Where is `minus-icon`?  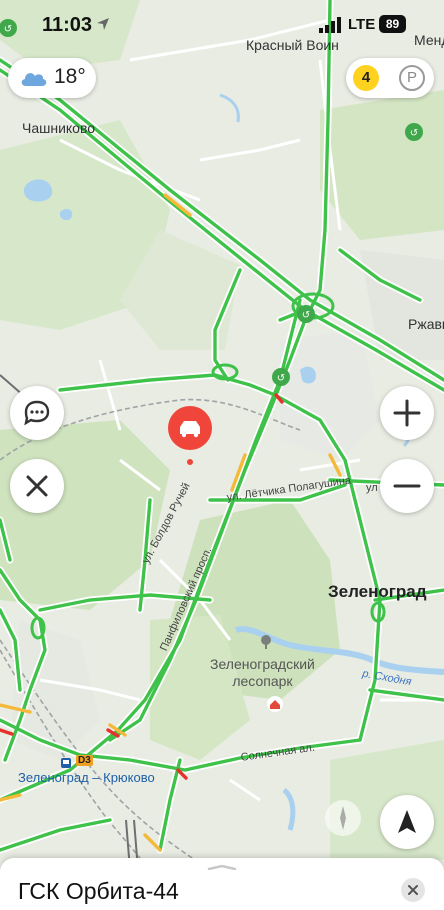 minus-icon is located at coordinates (407, 486).